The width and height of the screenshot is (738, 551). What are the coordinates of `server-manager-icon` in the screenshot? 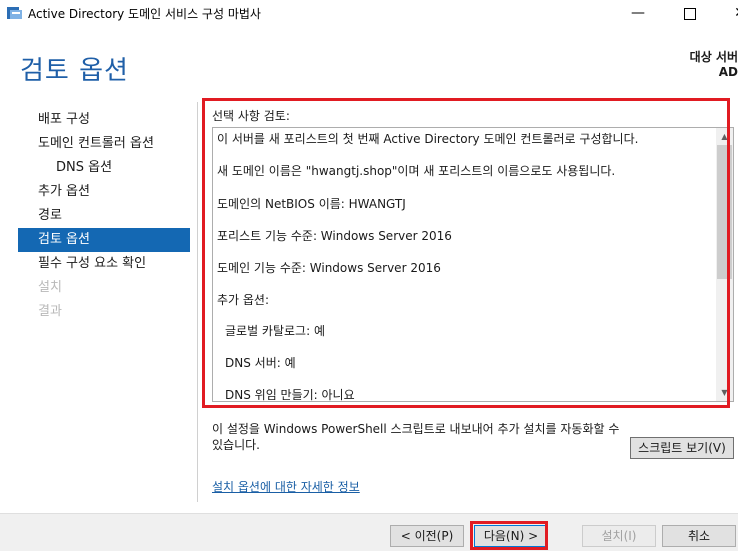 It's located at (14, 13).